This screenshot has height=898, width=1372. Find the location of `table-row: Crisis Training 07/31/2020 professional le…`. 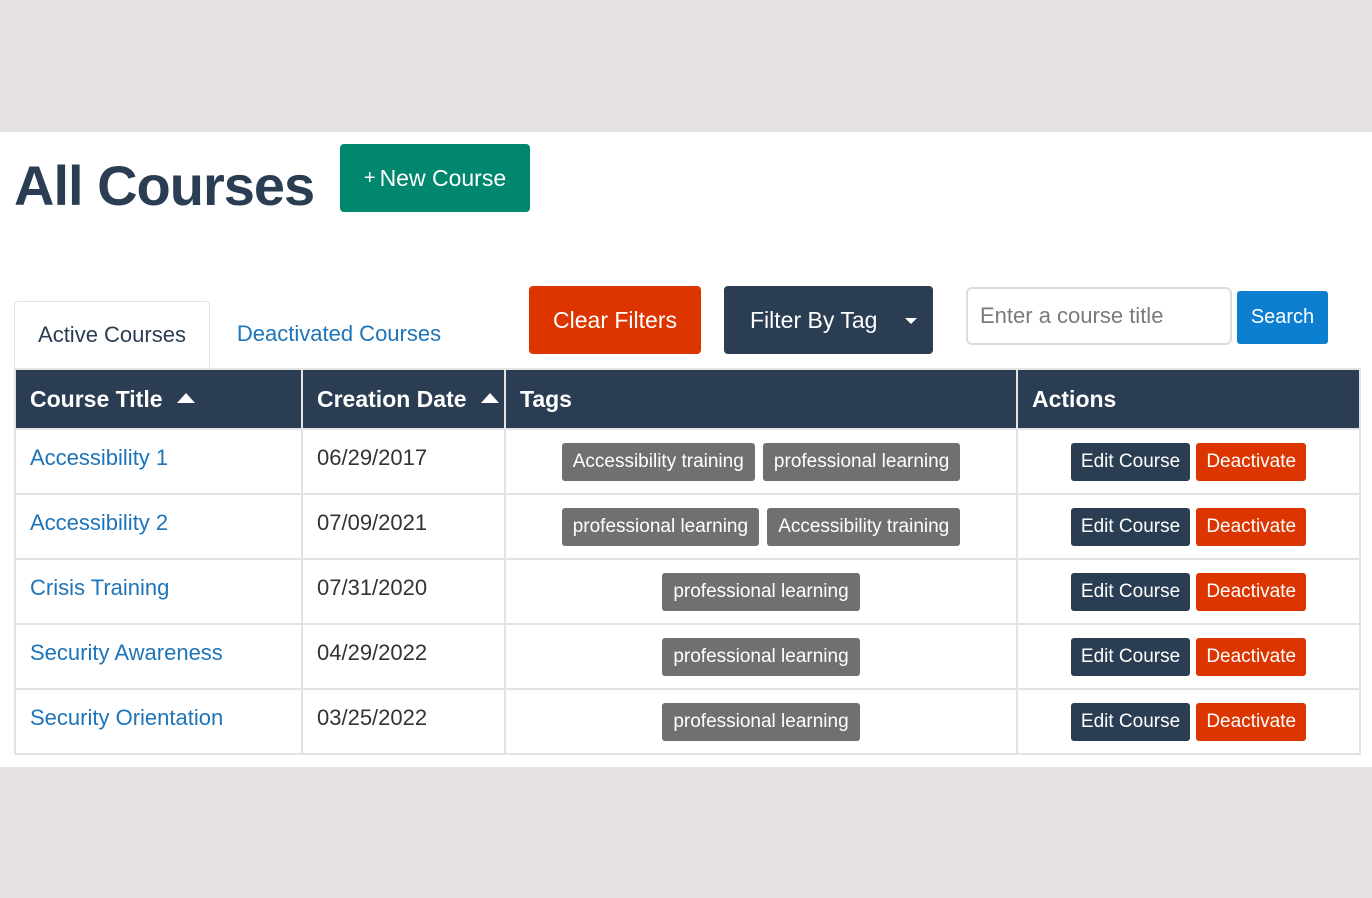

table-row: Crisis Training 07/31/2020 professional le… is located at coordinates (687, 591).